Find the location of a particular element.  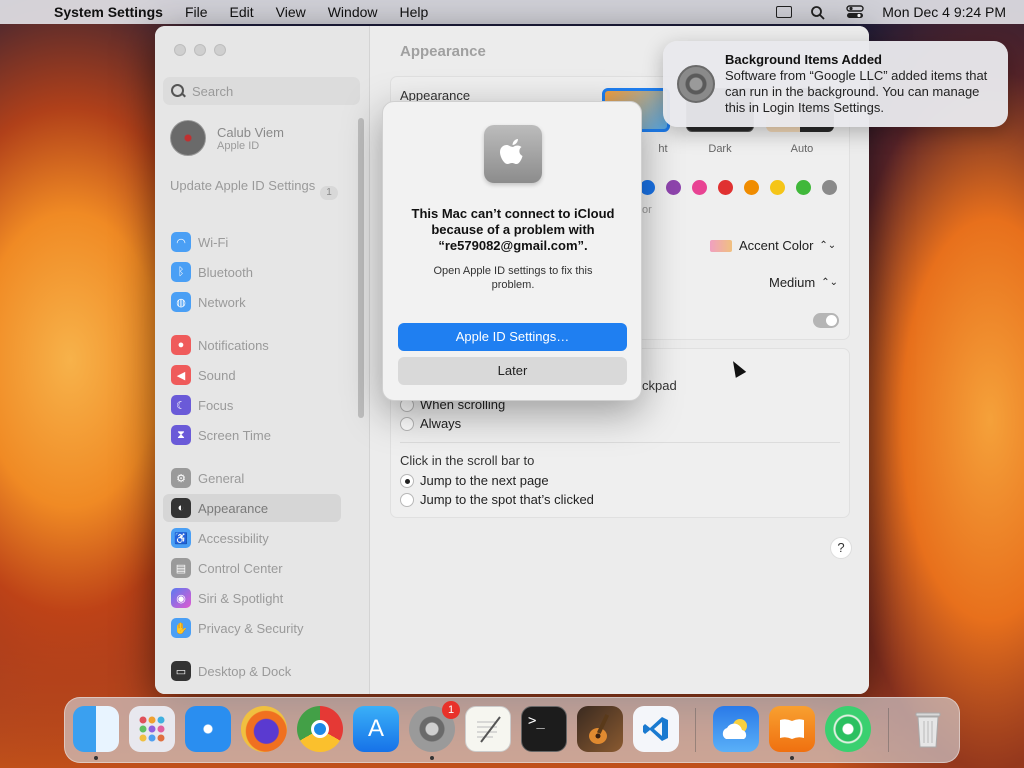

radio-jump-next-page: Jump to the next page is located at coordinates (474, 480).